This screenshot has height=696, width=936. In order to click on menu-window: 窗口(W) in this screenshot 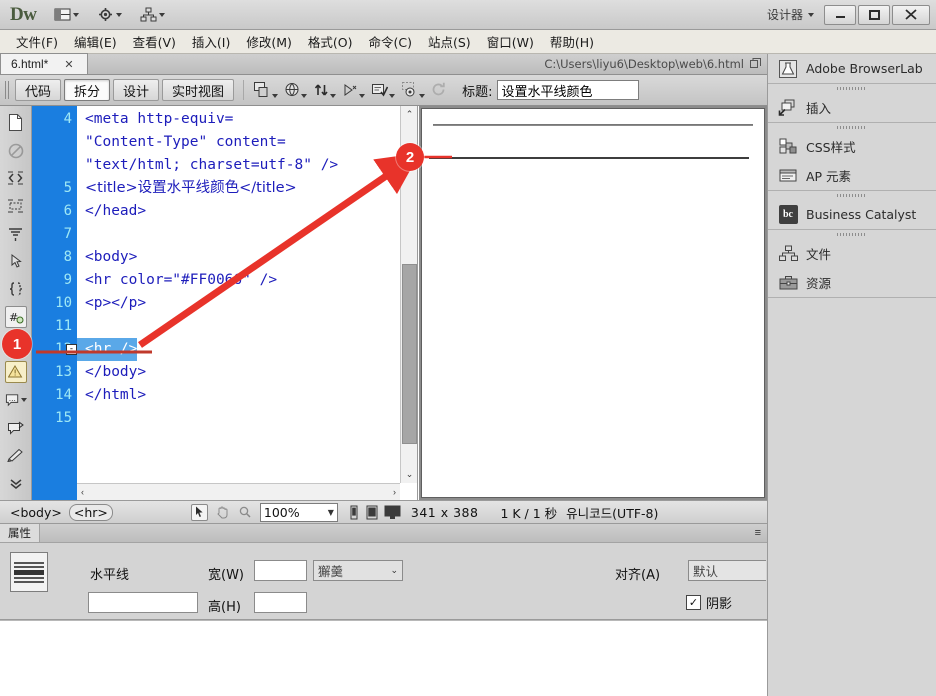, I will do `click(510, 41)`.